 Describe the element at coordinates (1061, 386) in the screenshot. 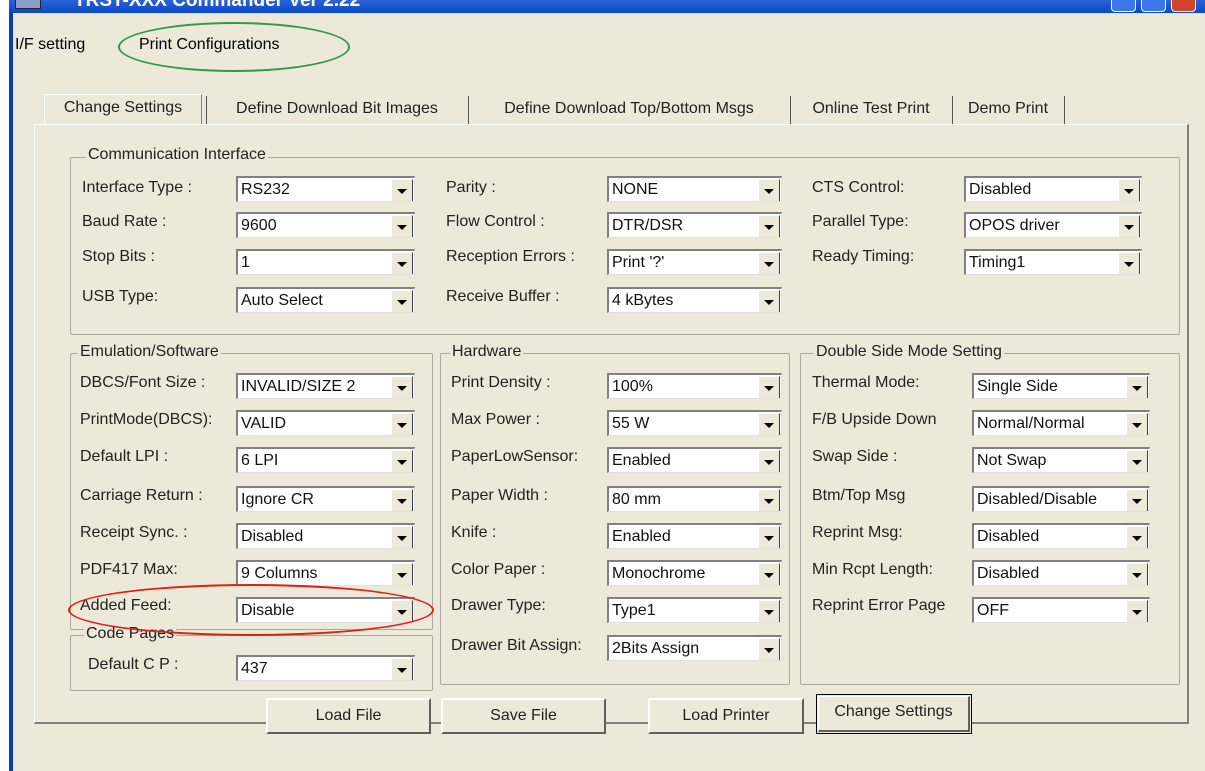

I see `thermal-mode-select: Single Side` at that location.